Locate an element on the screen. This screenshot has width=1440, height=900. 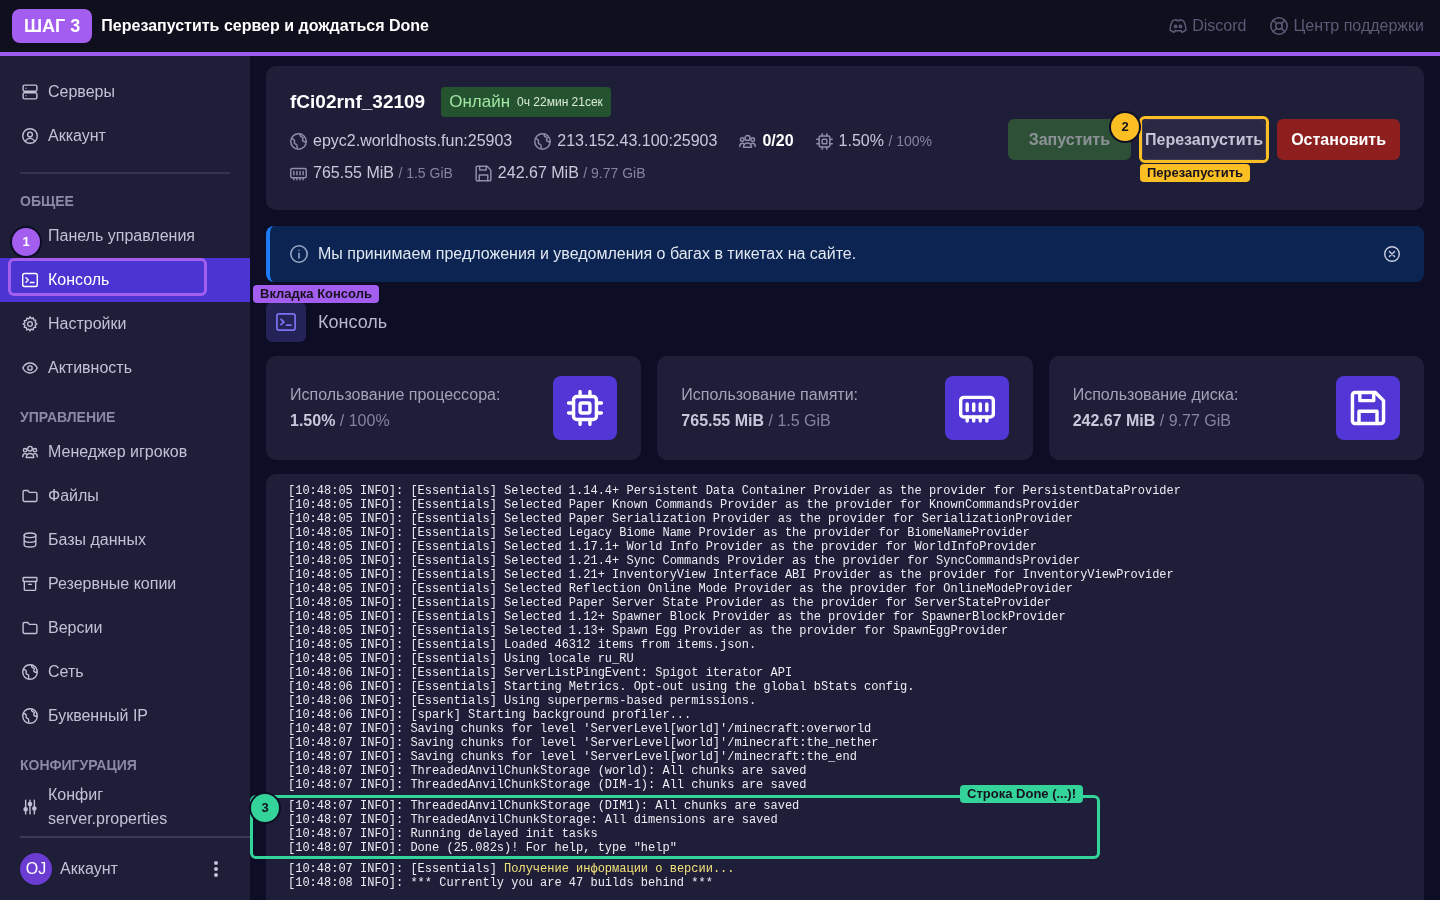
callout-label: Строка Done (...)! is located at coordinates (1021, 794).